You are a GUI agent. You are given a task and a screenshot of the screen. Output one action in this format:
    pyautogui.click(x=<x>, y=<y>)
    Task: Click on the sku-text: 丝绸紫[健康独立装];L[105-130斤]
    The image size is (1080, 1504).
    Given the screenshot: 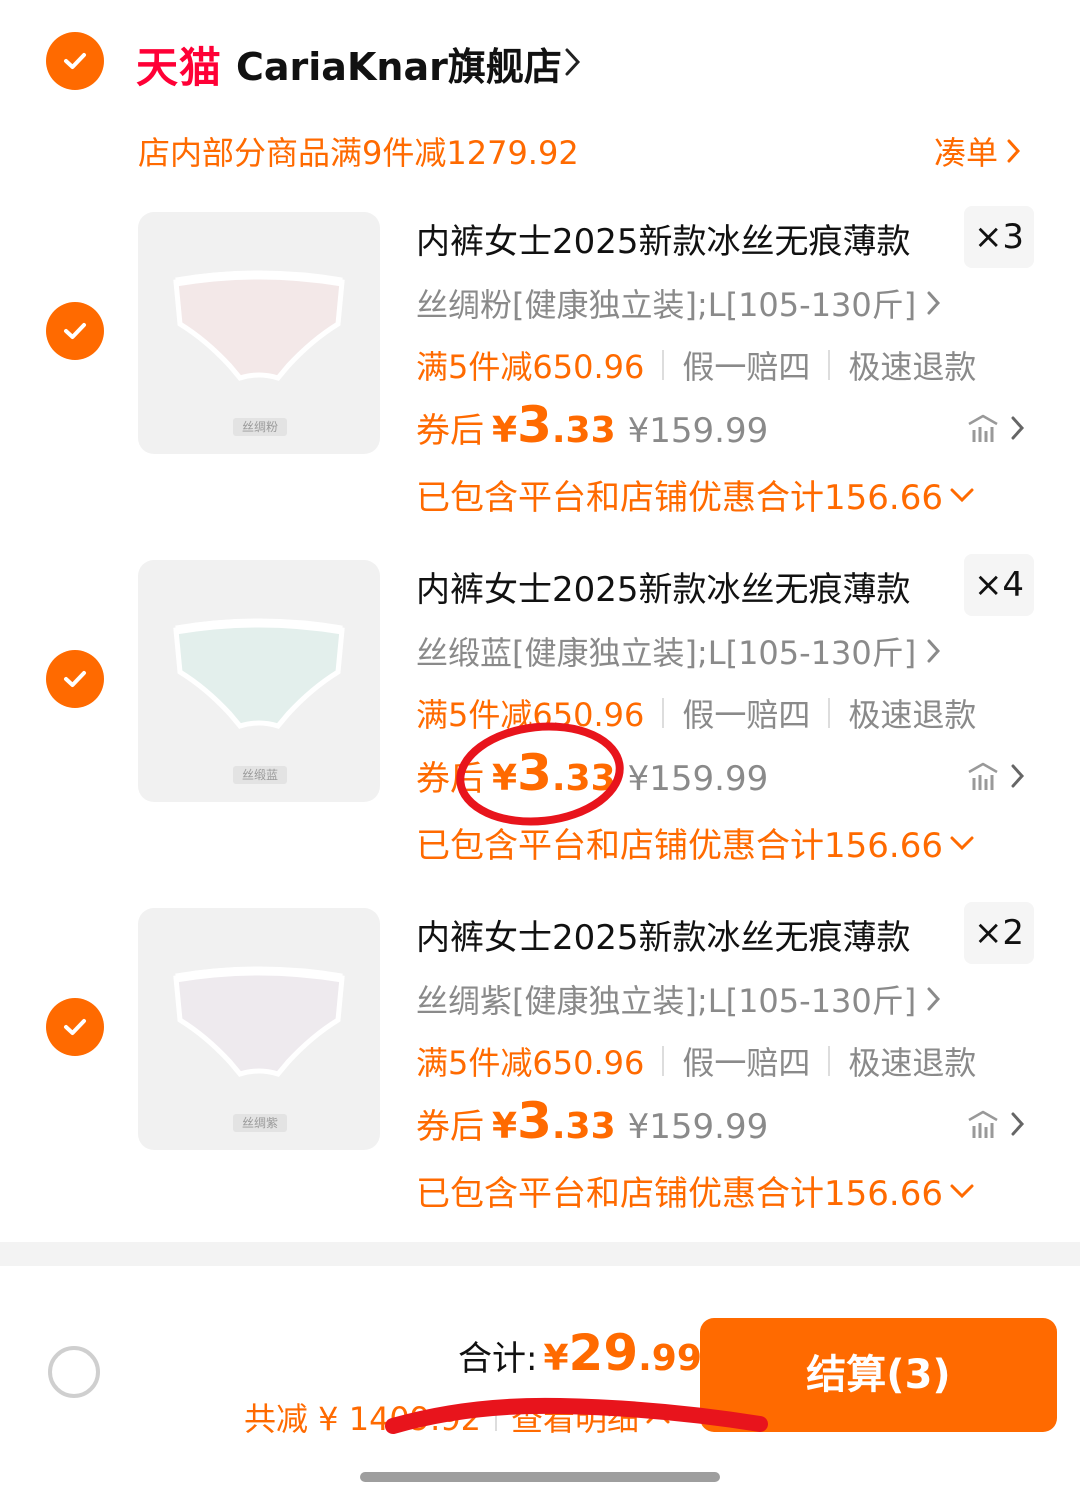 What is the action you would take?
    pyautogui.click(x=666, y=1001)
    